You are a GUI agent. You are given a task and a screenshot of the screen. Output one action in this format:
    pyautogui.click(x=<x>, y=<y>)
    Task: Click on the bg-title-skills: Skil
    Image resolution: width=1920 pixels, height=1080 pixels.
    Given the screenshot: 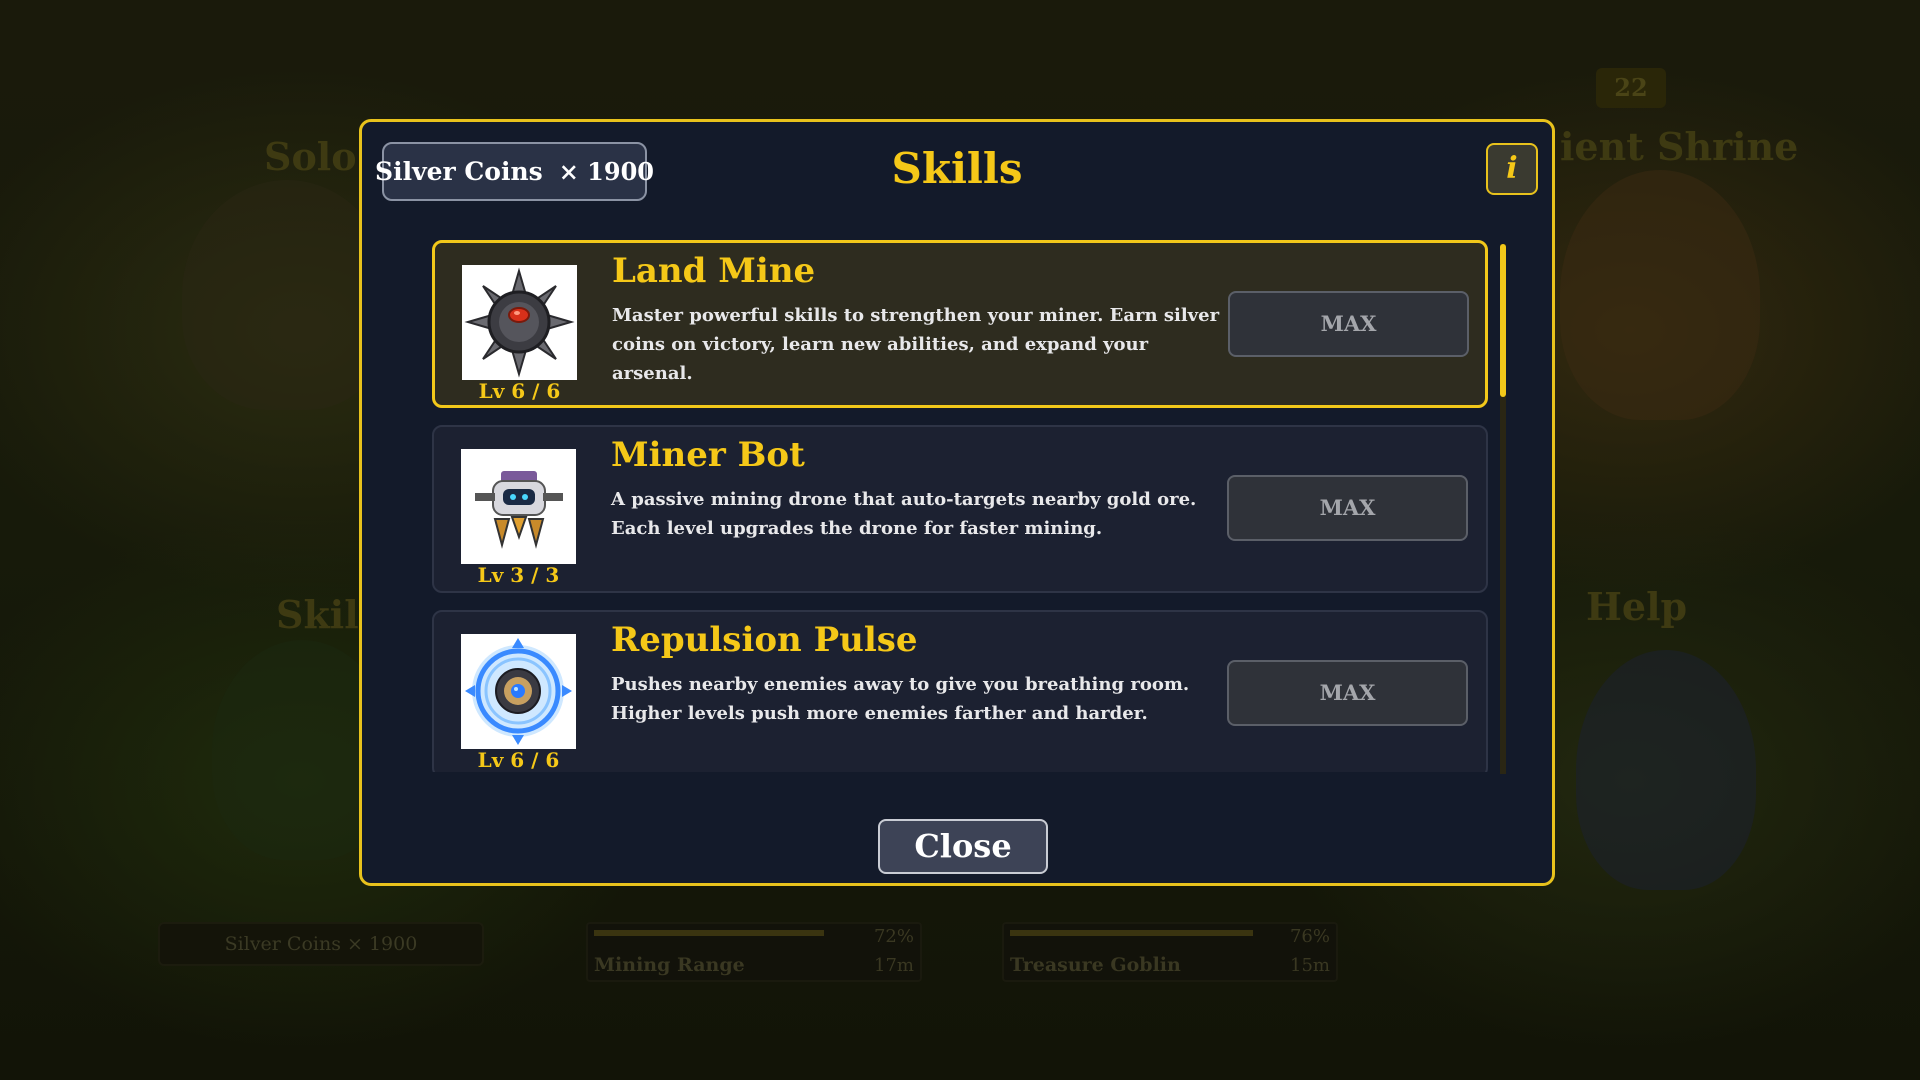 What is the action you would take?
    pyautogui.click(x=317, y=614)
    